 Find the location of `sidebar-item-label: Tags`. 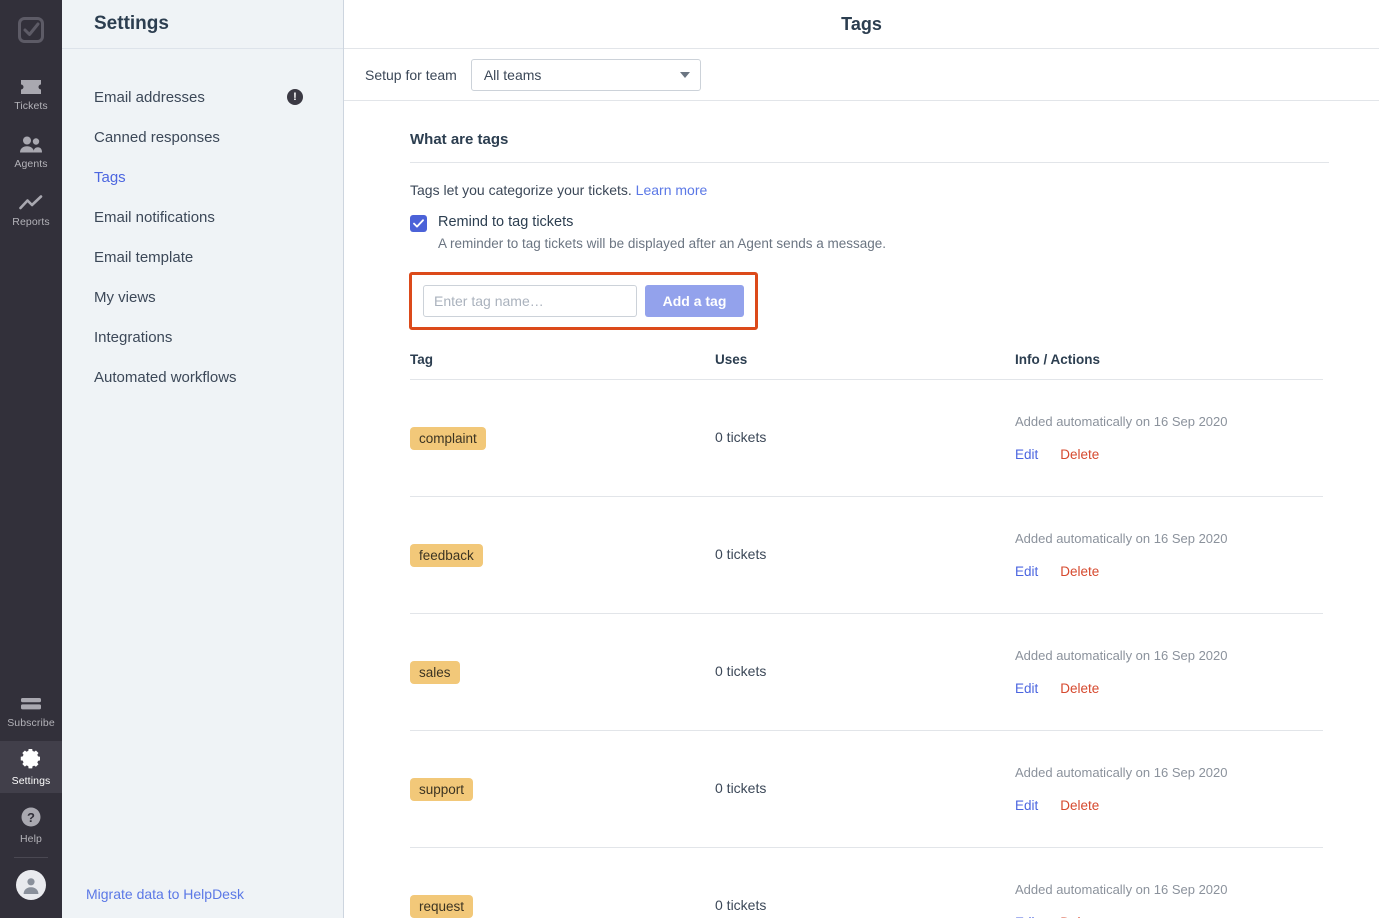

sidebar-item-label: Tags is located at coordinates (110, 177).